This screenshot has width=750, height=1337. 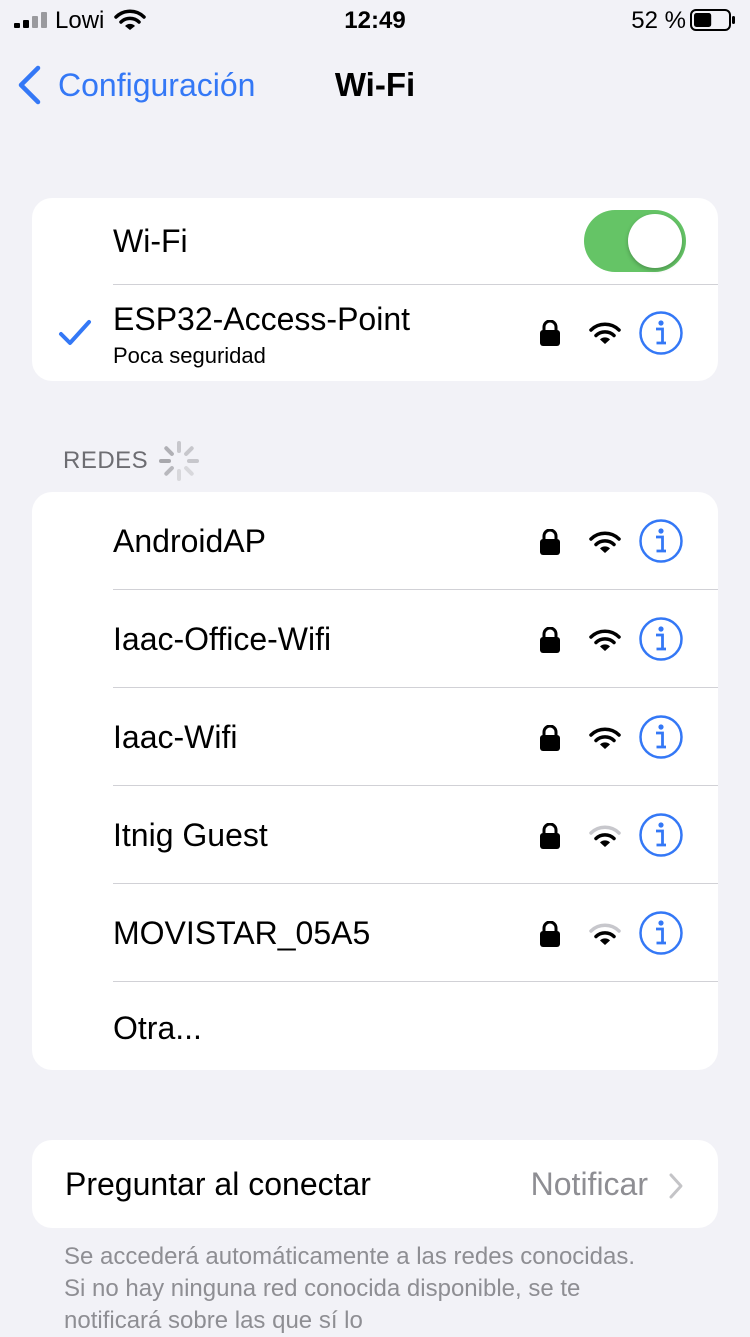 I want to click on networks-section-title: REDES, so click(x=106, y=460).